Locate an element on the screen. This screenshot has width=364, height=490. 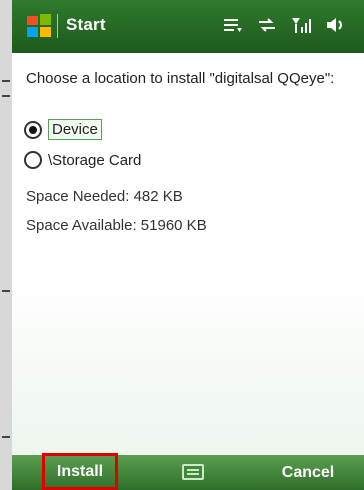
signal-icon is located at coordinates (301, 25).